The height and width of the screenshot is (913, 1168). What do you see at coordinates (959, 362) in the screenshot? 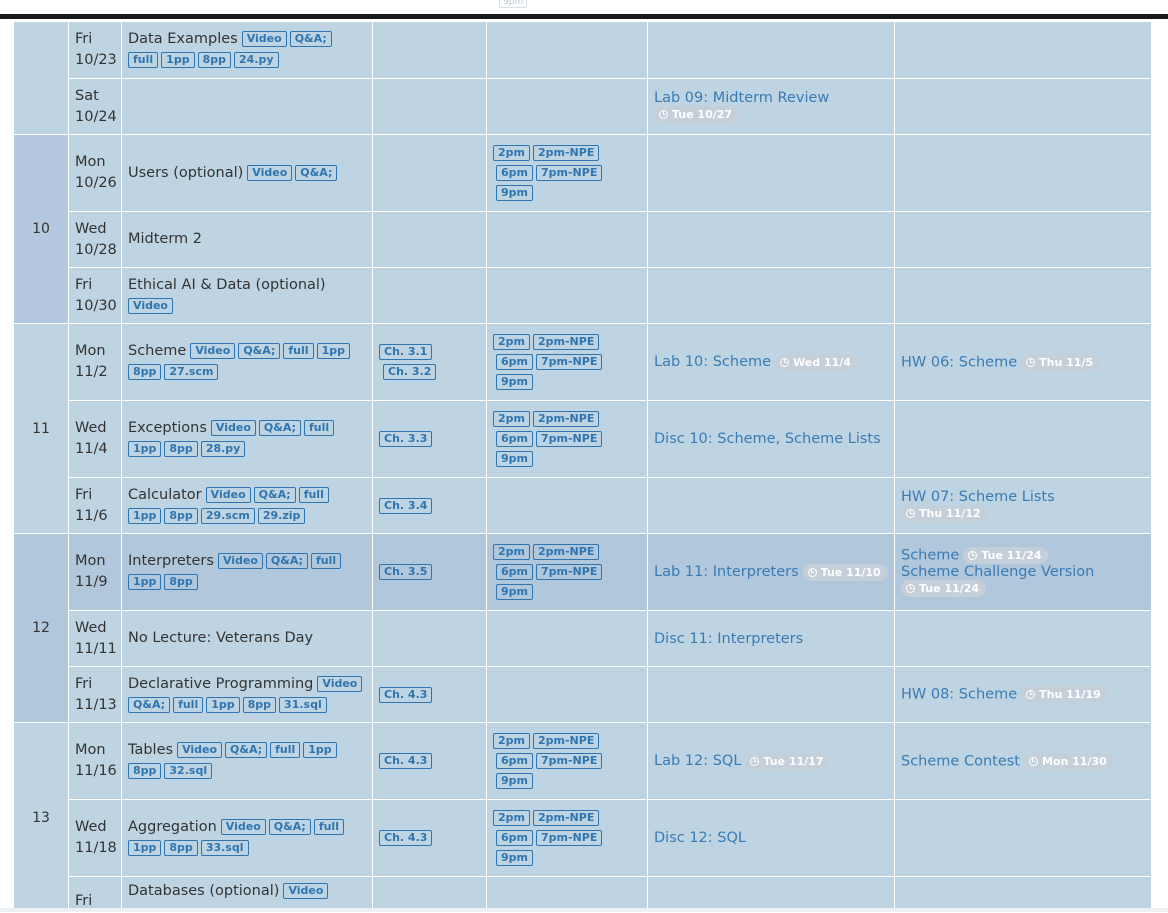
I see `homework-link: HW 06: Scheme` at bounding box center [959, 362].